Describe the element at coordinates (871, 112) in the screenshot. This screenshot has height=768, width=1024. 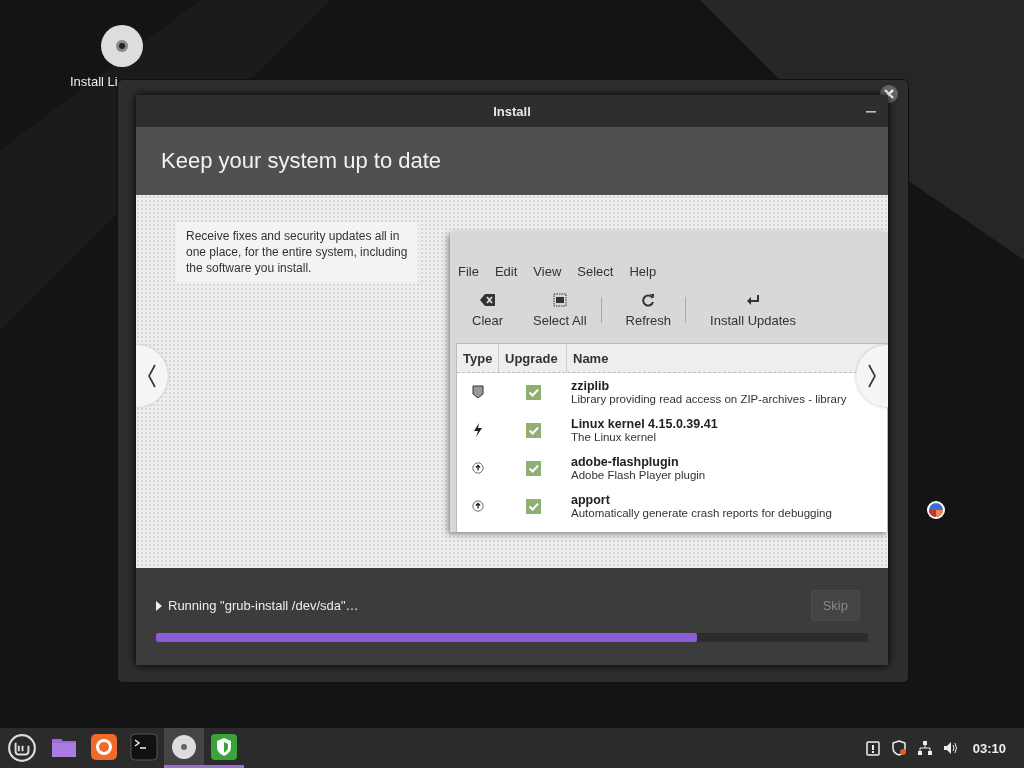
I see `minimize-icon` at that location.